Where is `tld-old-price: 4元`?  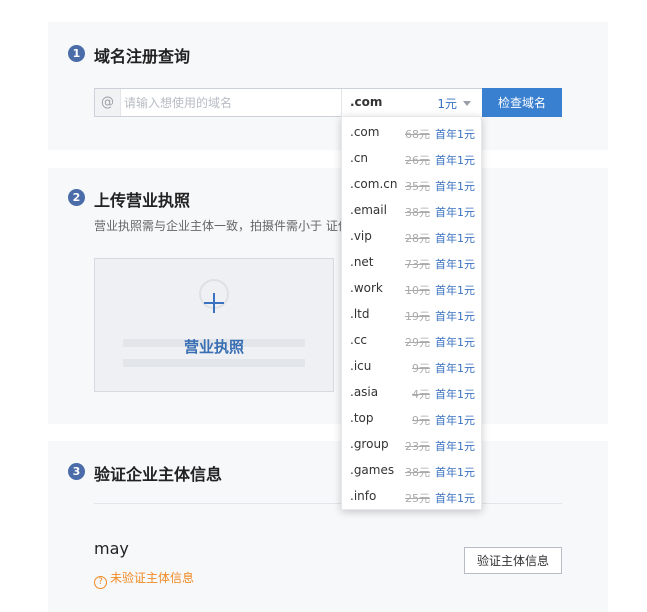 tld-old-price: 4元 is located at coordinates (421, 394).